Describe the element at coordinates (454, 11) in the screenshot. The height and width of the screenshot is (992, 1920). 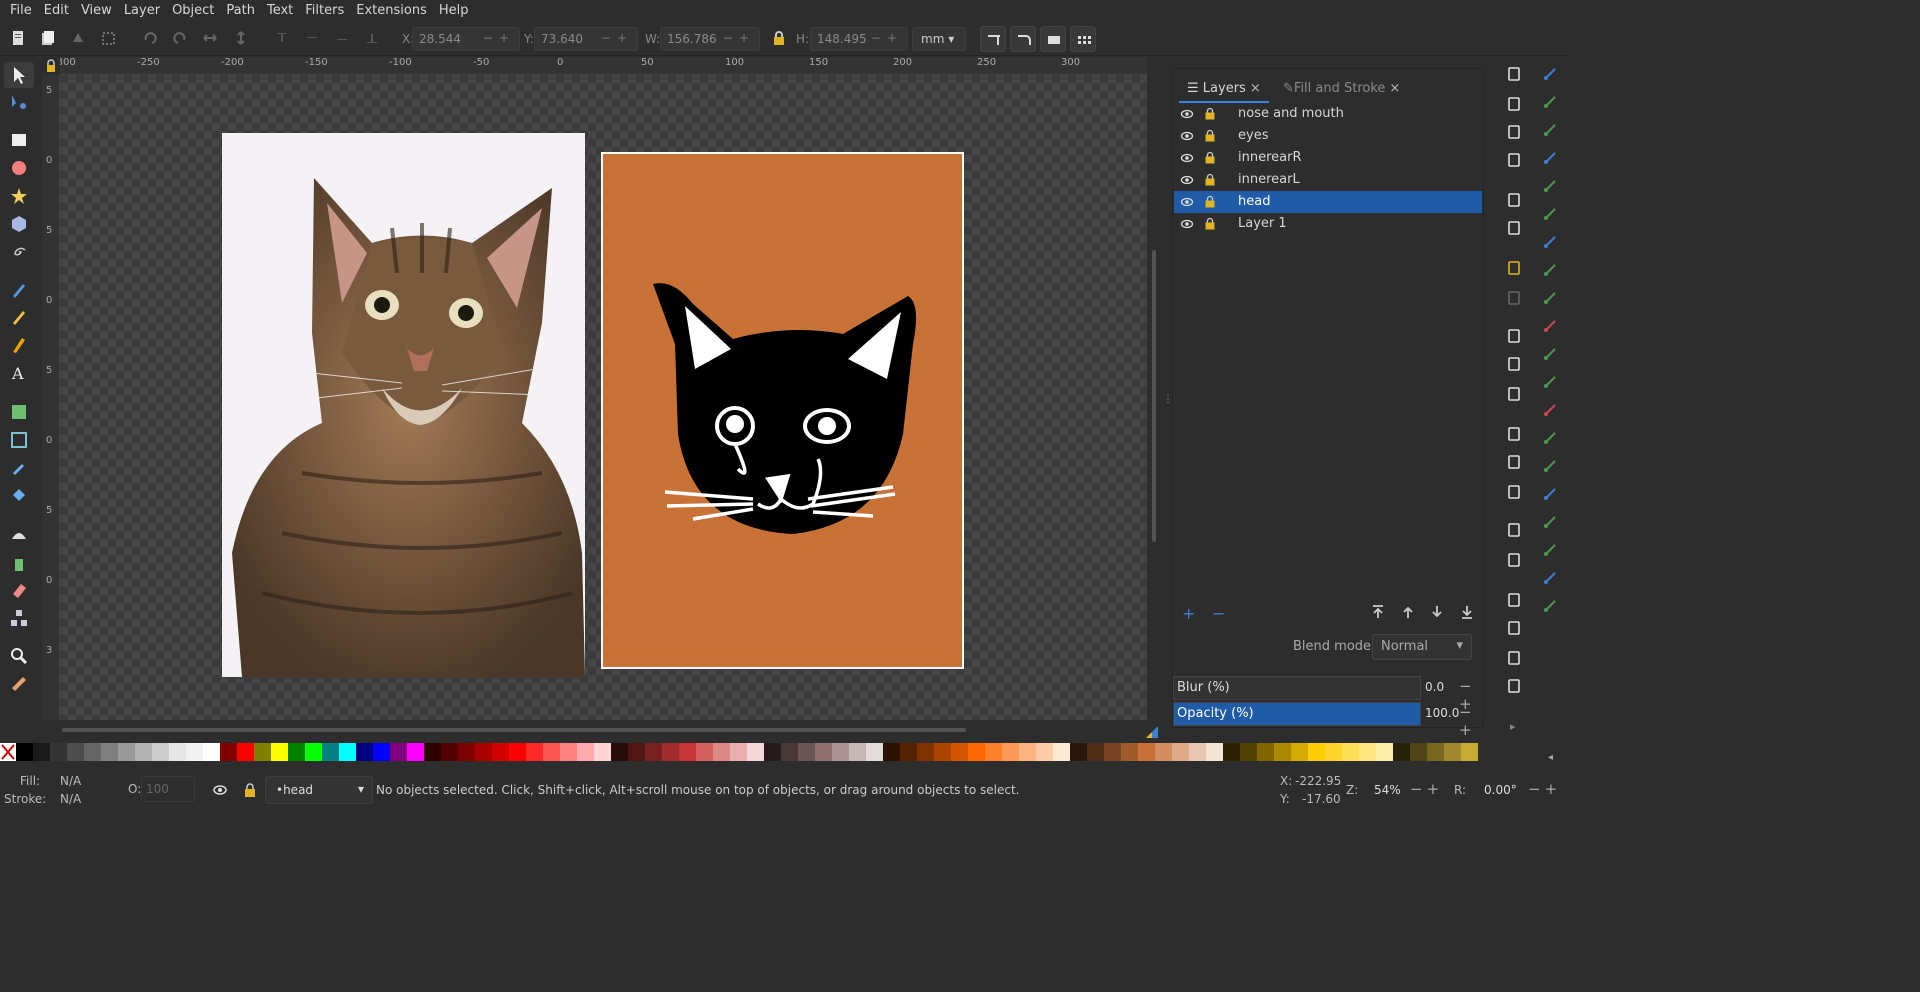
I see `menu-help: Help` at that location.